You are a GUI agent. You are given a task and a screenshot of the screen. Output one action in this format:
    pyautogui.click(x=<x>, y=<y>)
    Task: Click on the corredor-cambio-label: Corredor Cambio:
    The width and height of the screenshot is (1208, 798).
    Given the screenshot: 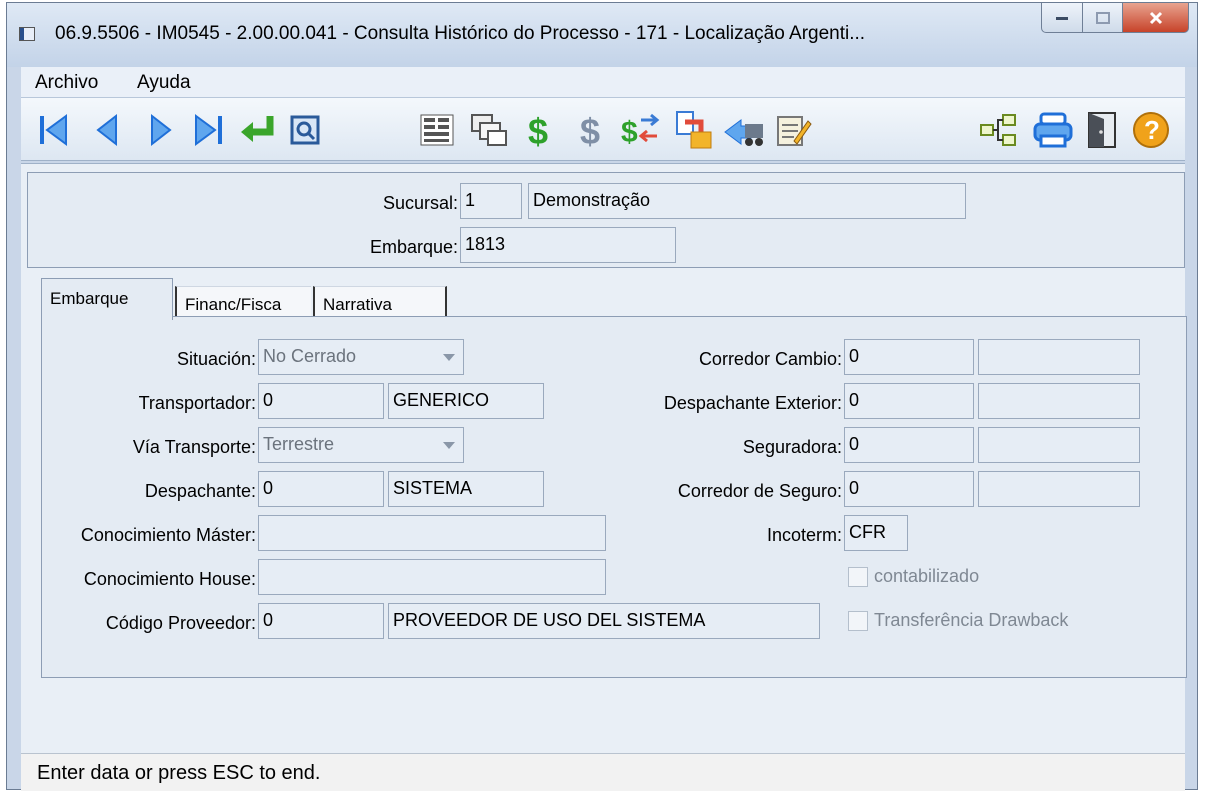 What is the action you would take?
    pyautogui.click(x=770, y=359)
    